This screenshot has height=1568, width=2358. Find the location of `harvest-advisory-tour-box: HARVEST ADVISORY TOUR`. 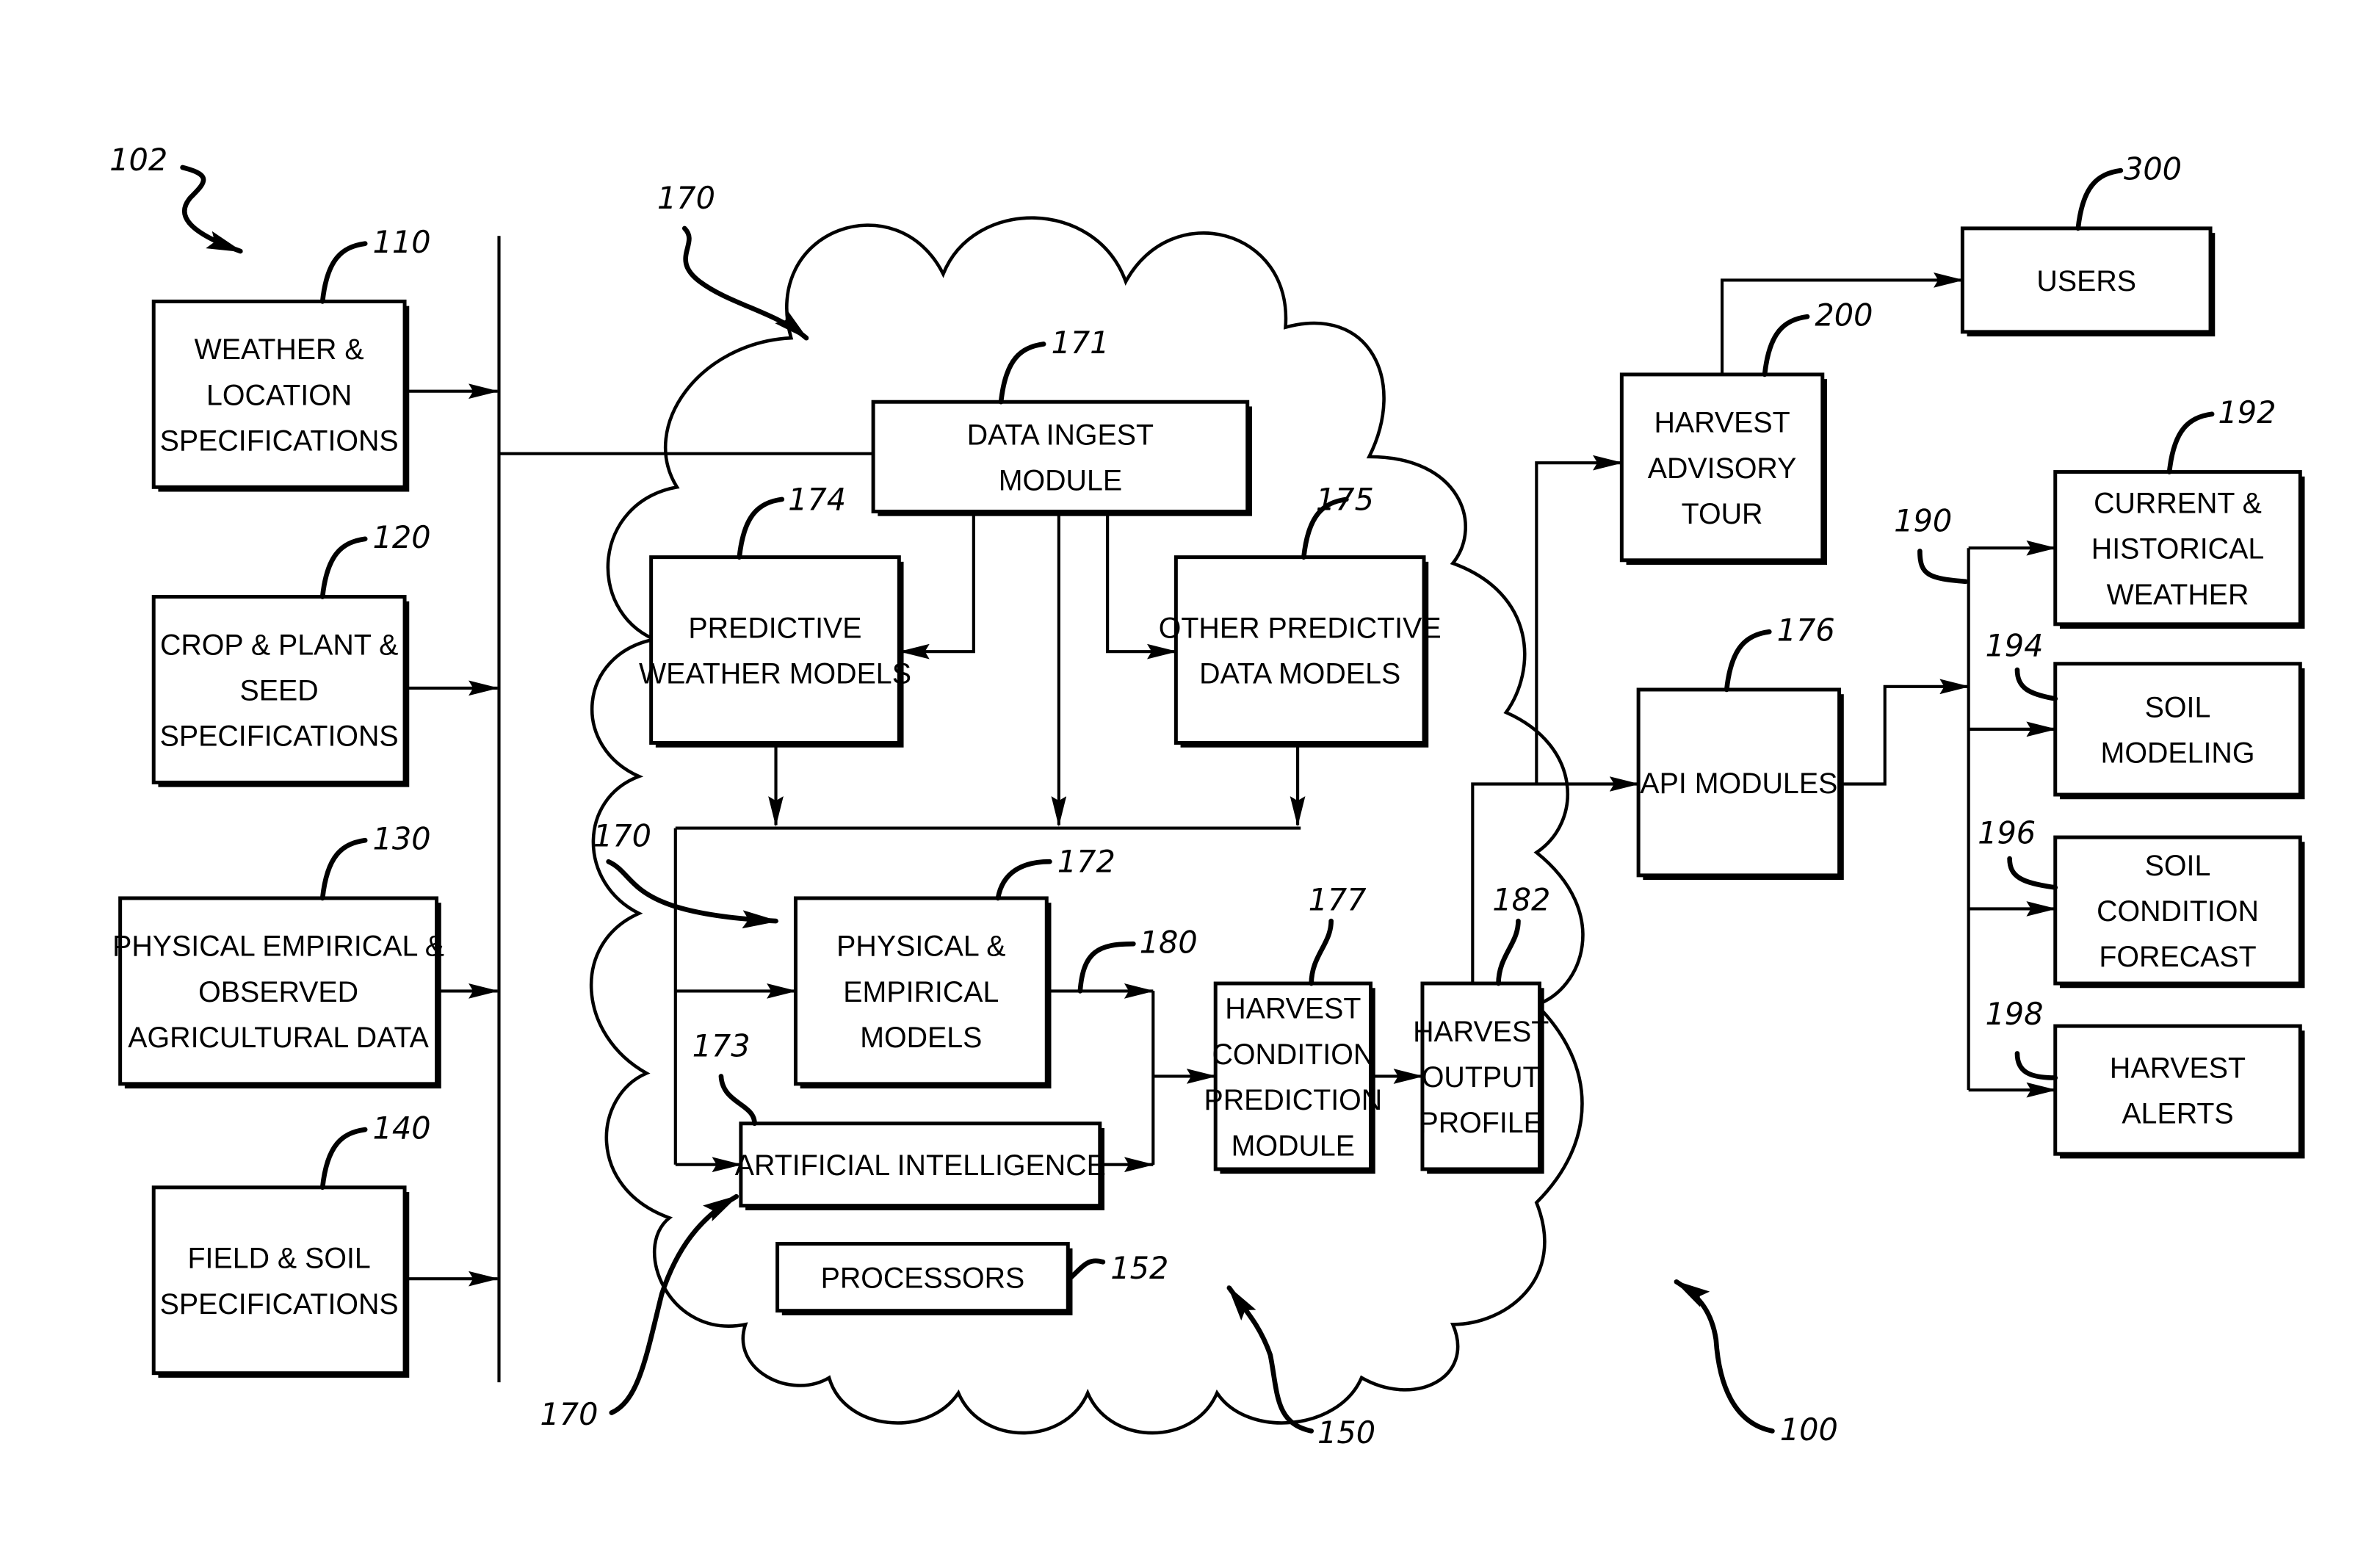

harvest-advisory-tour-box: HARVEST ADVISORY TOUR is located at coordinates (1723, 469).